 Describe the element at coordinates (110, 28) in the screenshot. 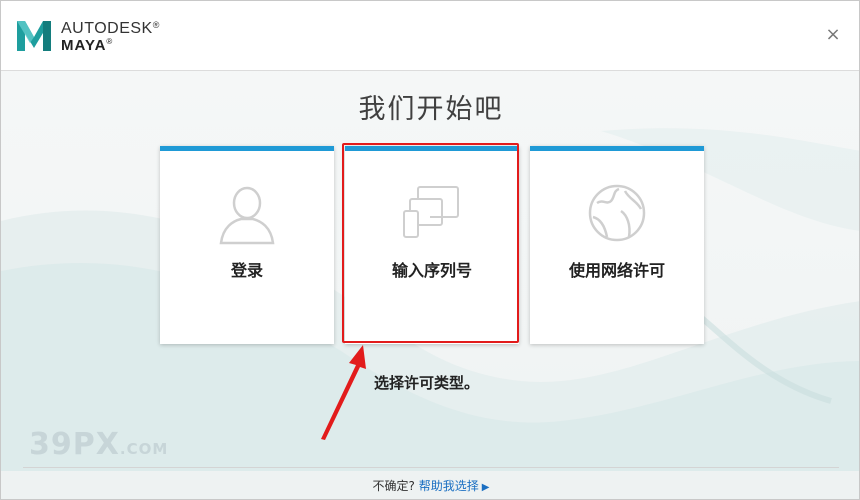

I see `brand-autodesk: AUTODESK®` at that location.